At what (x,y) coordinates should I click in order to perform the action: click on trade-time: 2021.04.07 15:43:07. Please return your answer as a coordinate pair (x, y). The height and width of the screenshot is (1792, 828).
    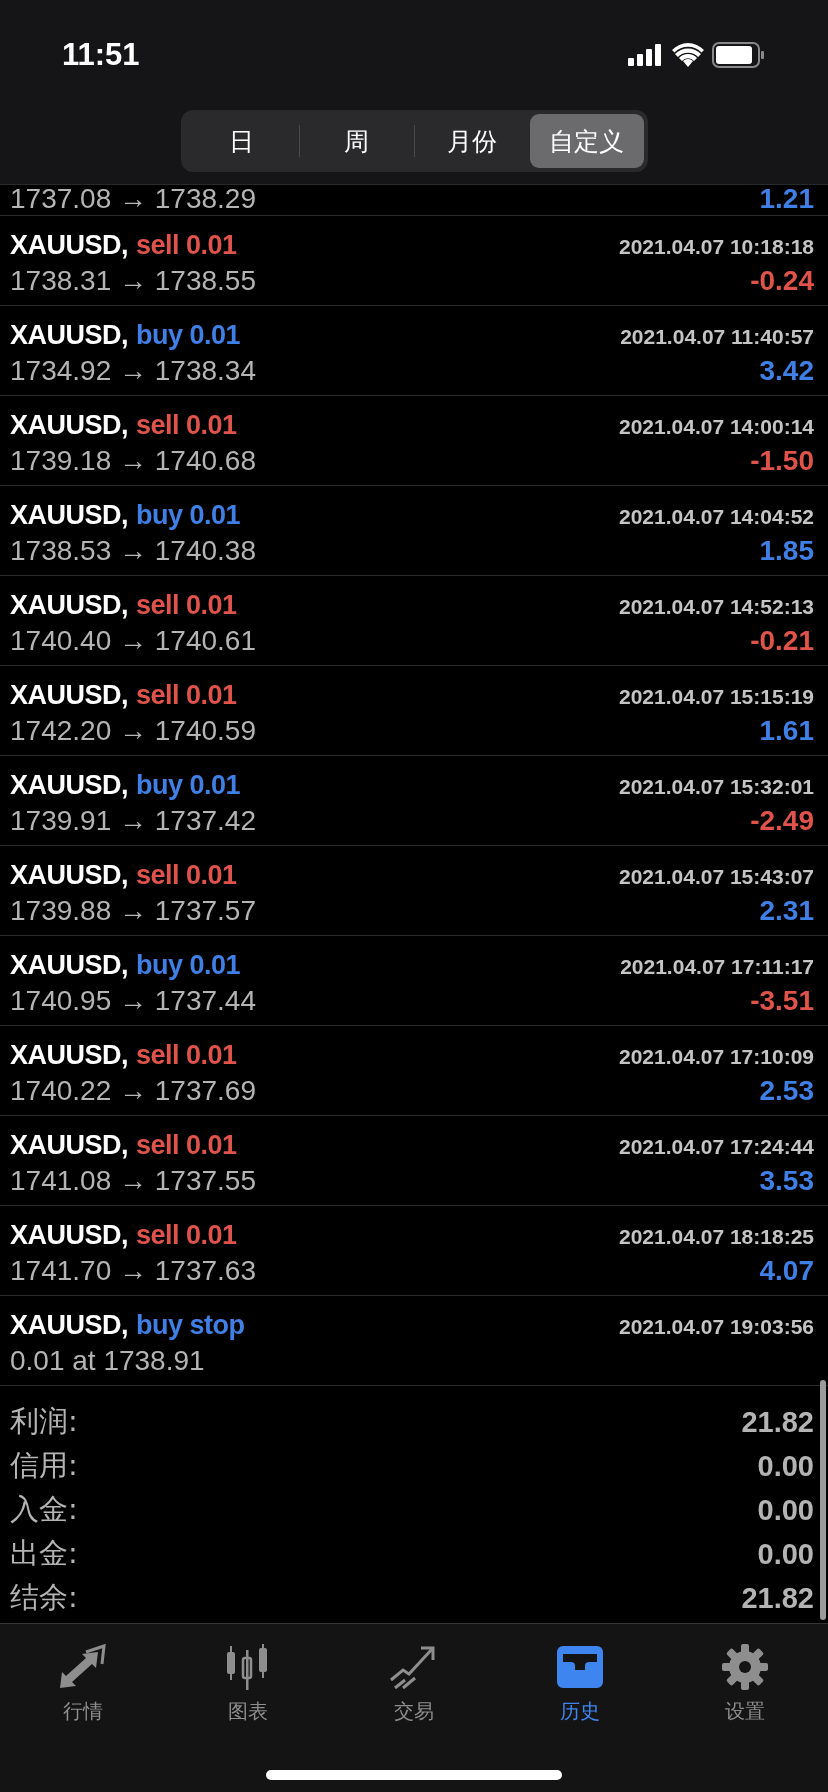
    Looking at the image, I should click on (716, 877).